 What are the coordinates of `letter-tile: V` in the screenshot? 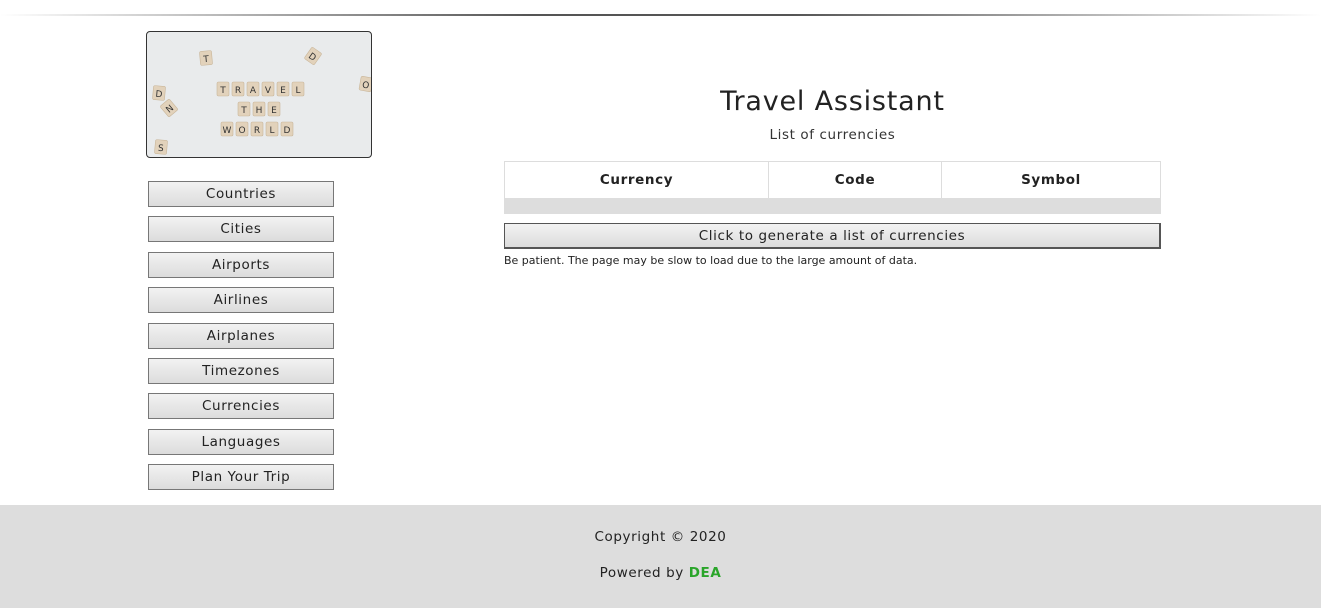 It's located at (268, 89).